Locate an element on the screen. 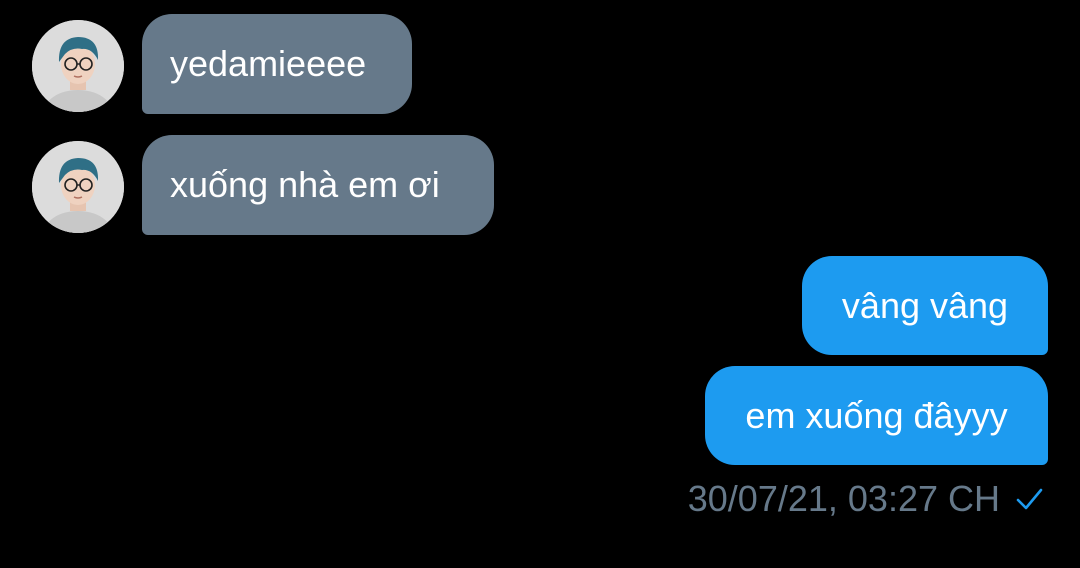 The image size is (1080, 568). outgoing-message-bubble: em xuống đâyyy is located at coordinates (876, 415).